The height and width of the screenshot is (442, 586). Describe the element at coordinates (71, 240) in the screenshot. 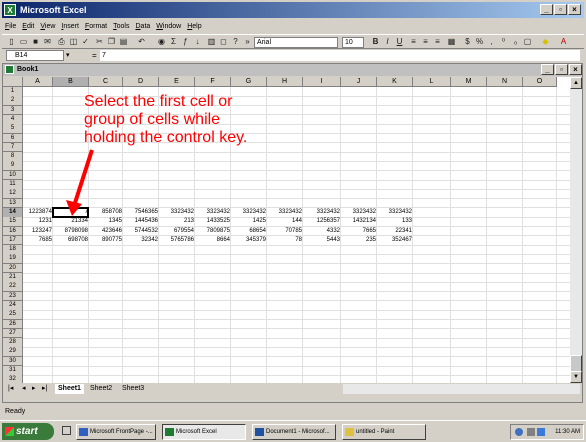

I see `cell: 698708` at that location.